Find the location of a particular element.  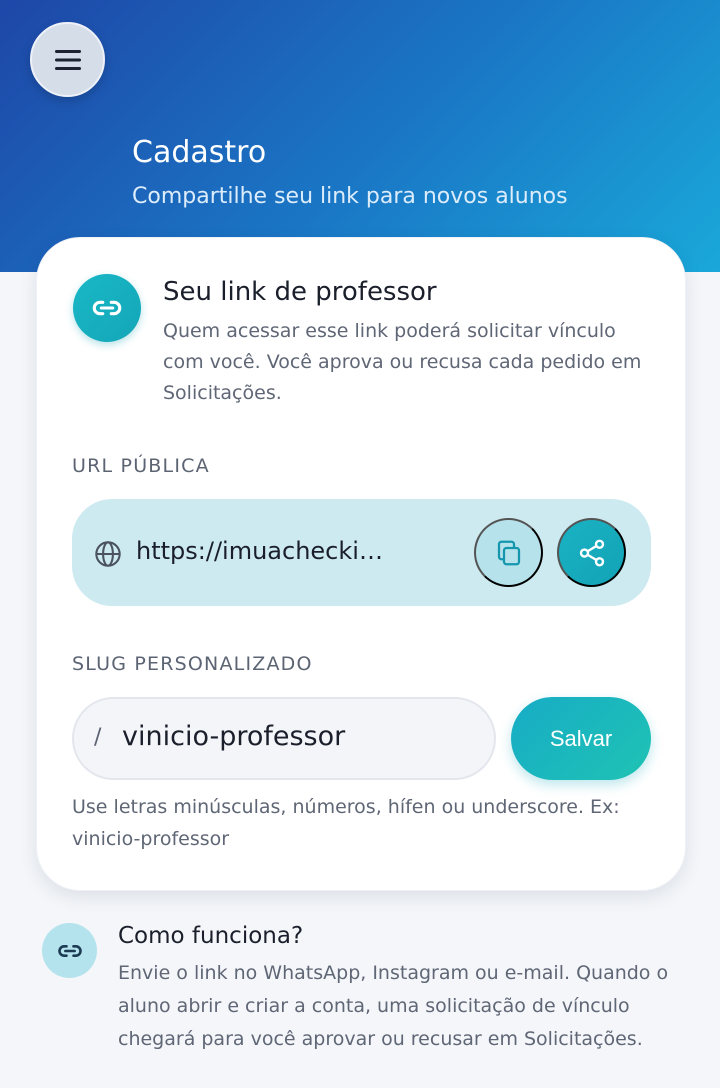

share-link-button is located at coordinates (591, 552).